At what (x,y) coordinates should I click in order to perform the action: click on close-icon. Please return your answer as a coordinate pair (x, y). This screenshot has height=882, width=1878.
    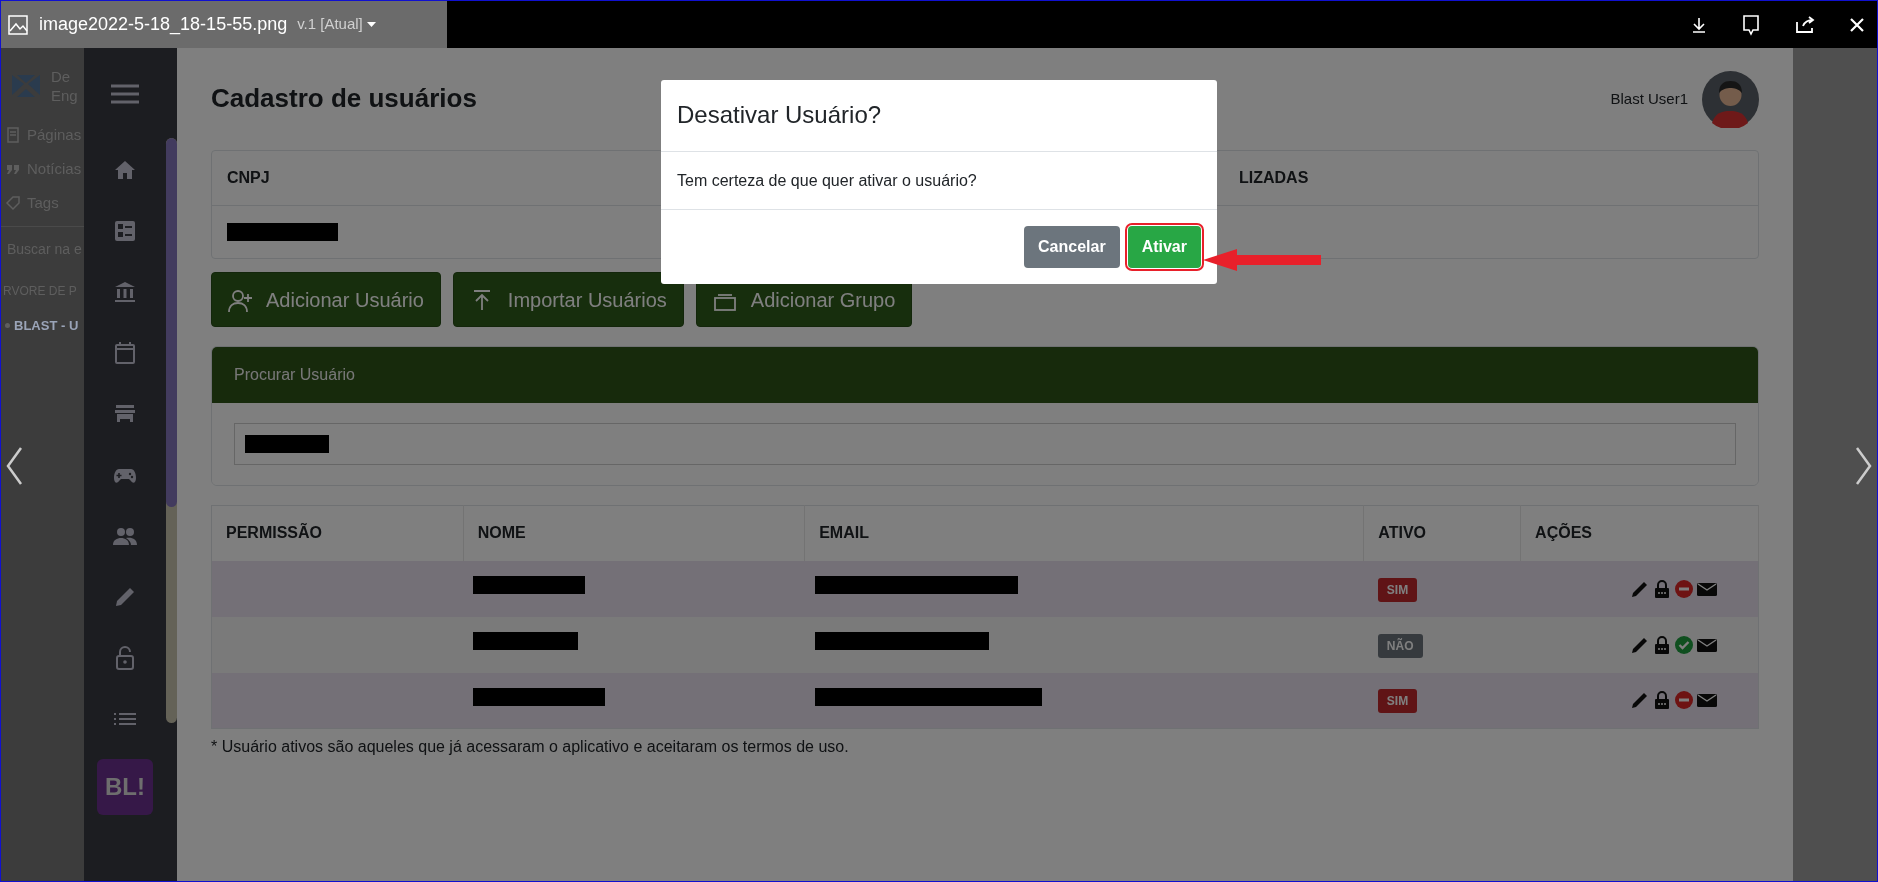
    Looking at the image, I should click on (1857, 24).